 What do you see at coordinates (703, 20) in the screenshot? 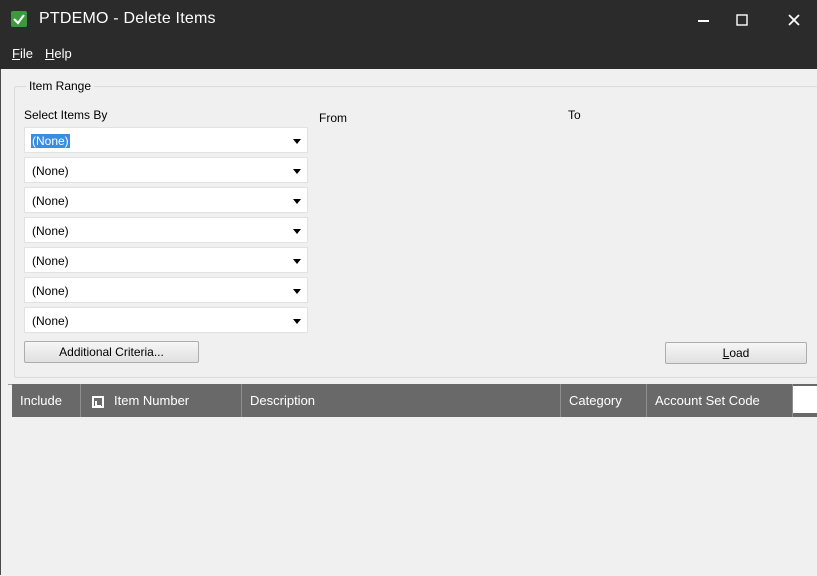
I see `minimize-icon` at bounding box center [703, 20].